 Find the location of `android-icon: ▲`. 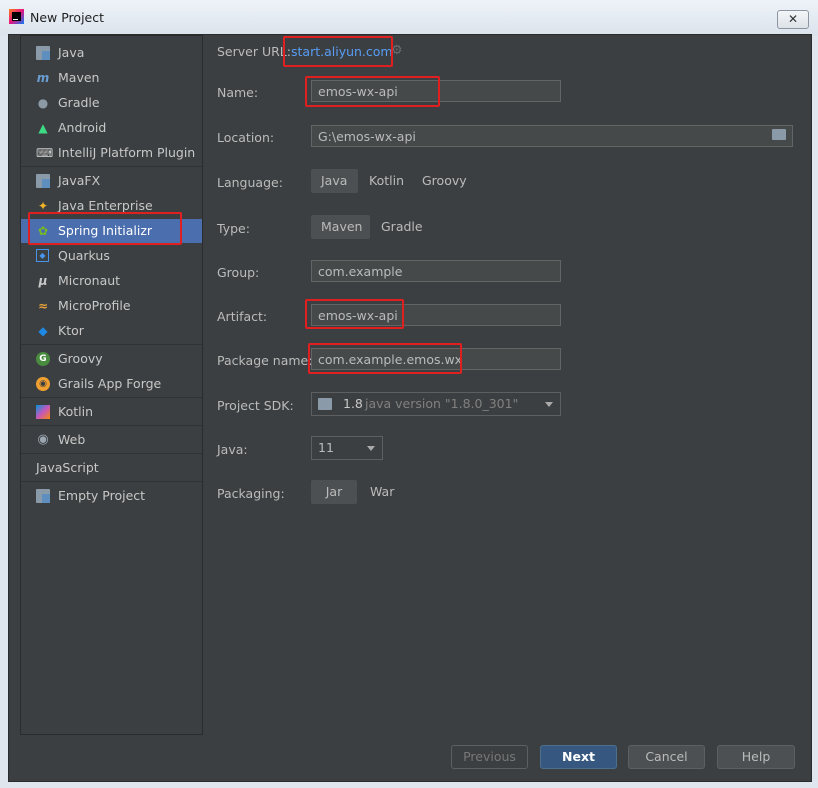

android-icon: ▲ is located at coordinates (43, 128).